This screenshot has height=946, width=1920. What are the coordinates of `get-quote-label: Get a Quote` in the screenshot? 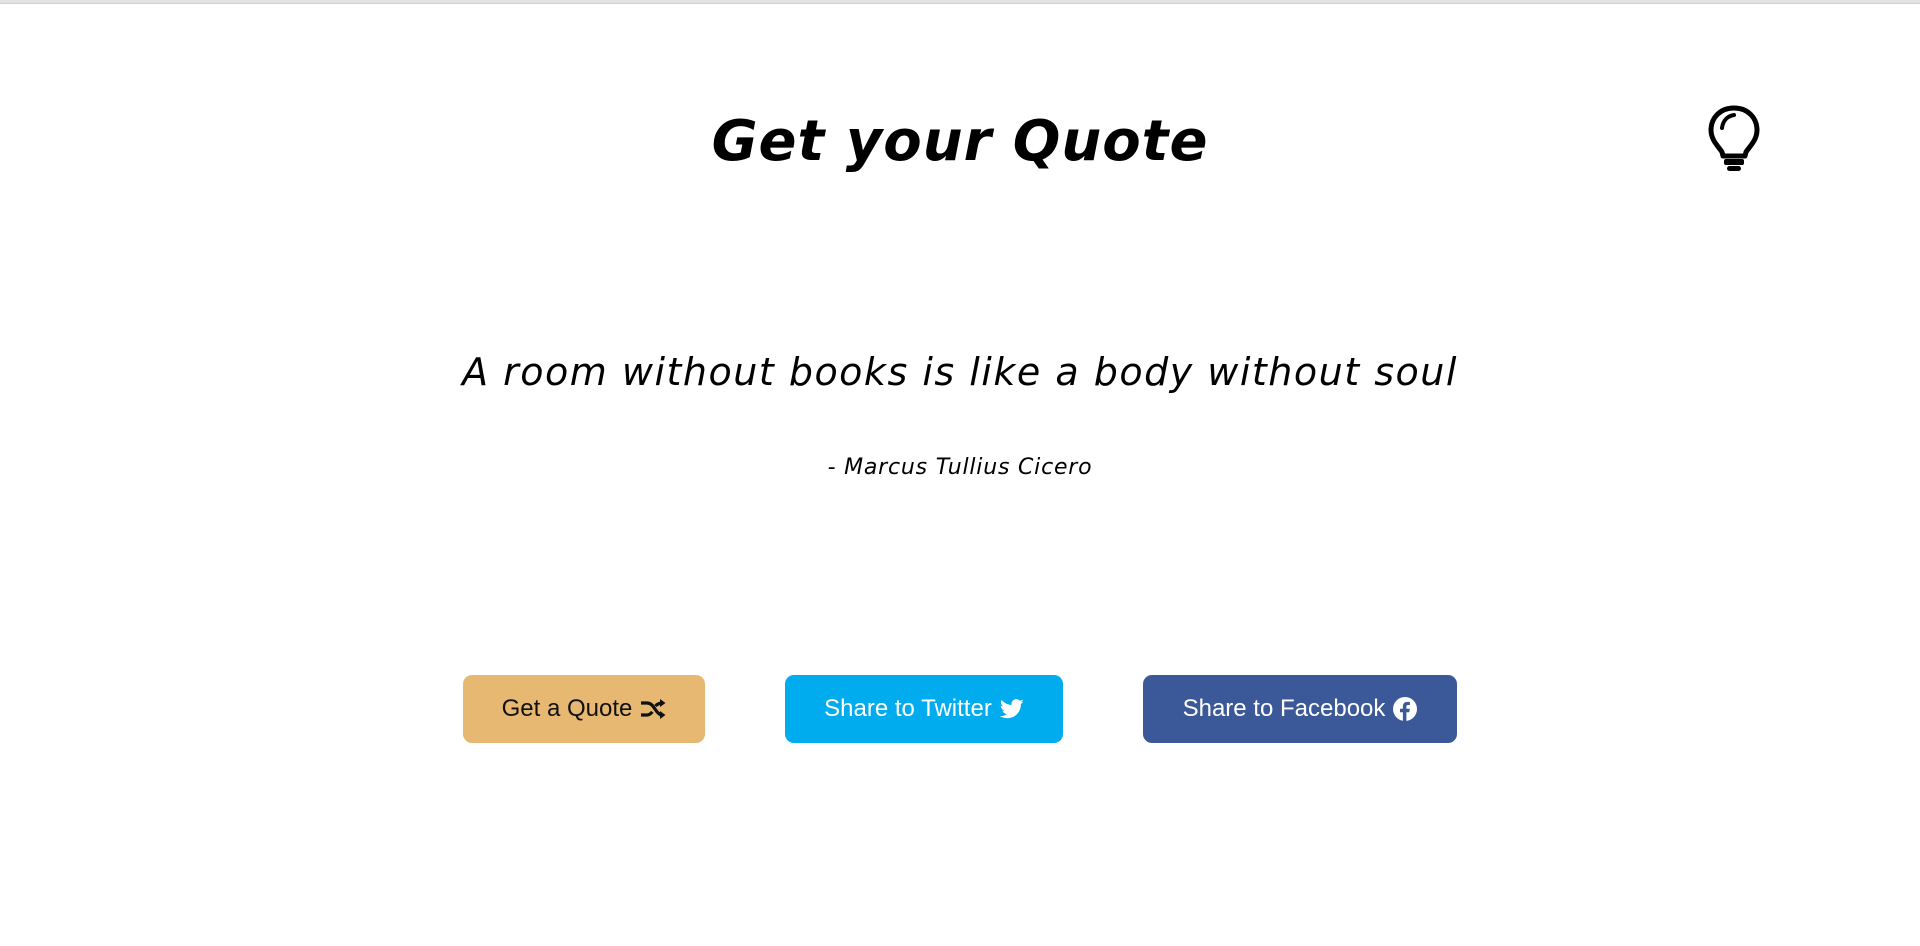 It's located at (567, 708).